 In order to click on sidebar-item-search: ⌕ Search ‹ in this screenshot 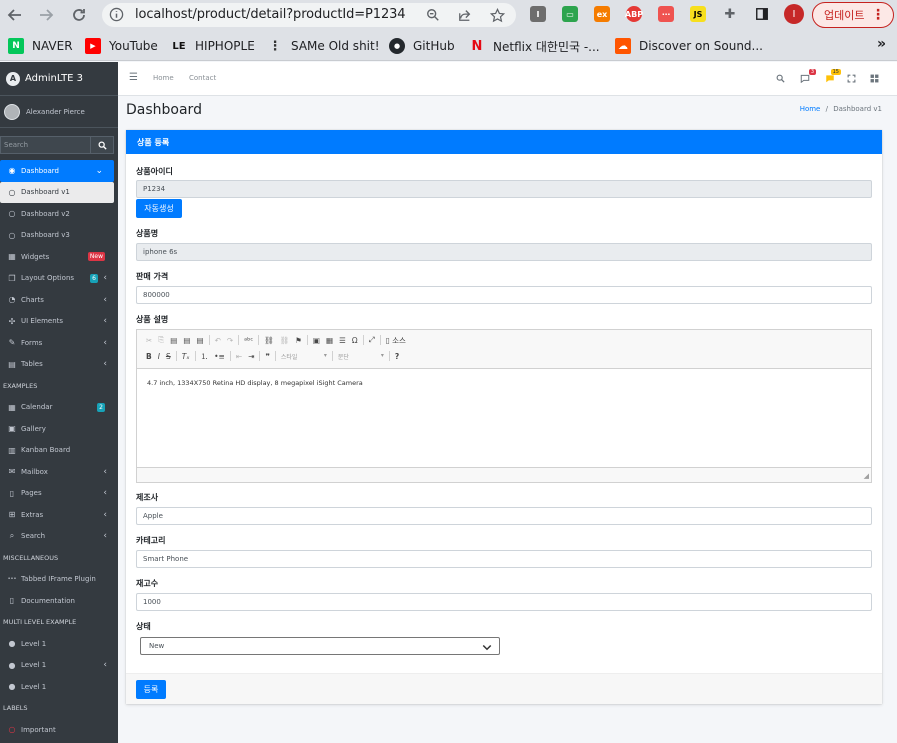, I will do `click(59, 537)`.